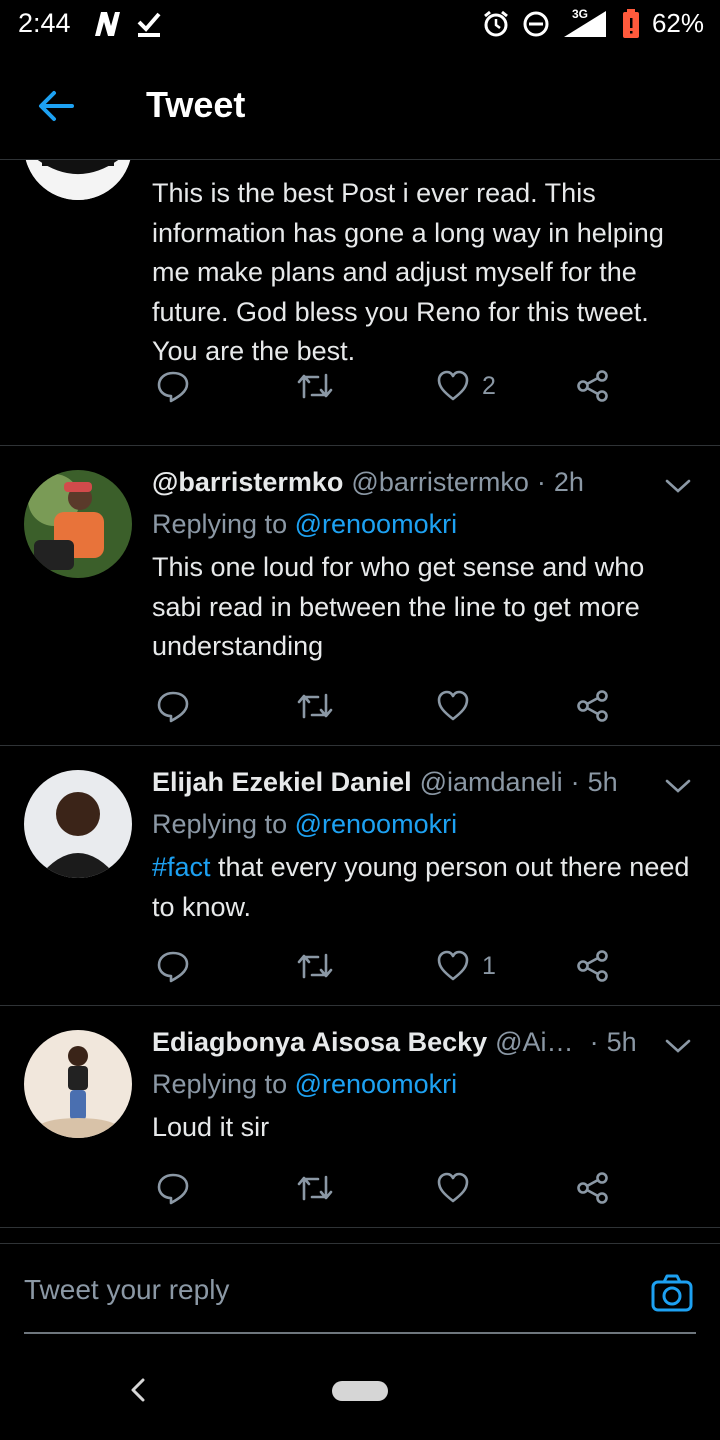 This screenshot has width=720, height=1440. I want to click on arrow-left-icon, so click(56, 106).